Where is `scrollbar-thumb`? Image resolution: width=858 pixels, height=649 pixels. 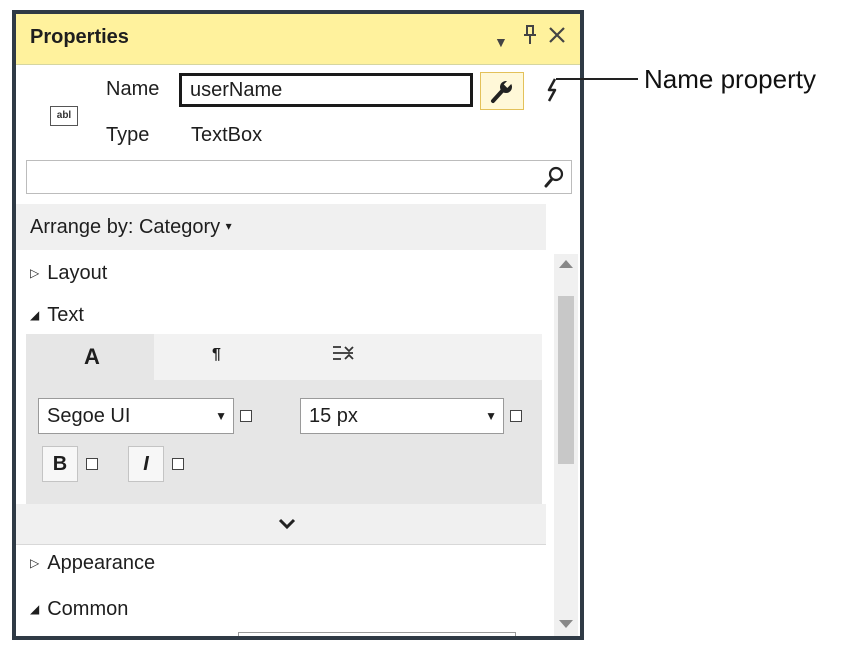 scrollbar-thumb is located at coordinates (566, 380).